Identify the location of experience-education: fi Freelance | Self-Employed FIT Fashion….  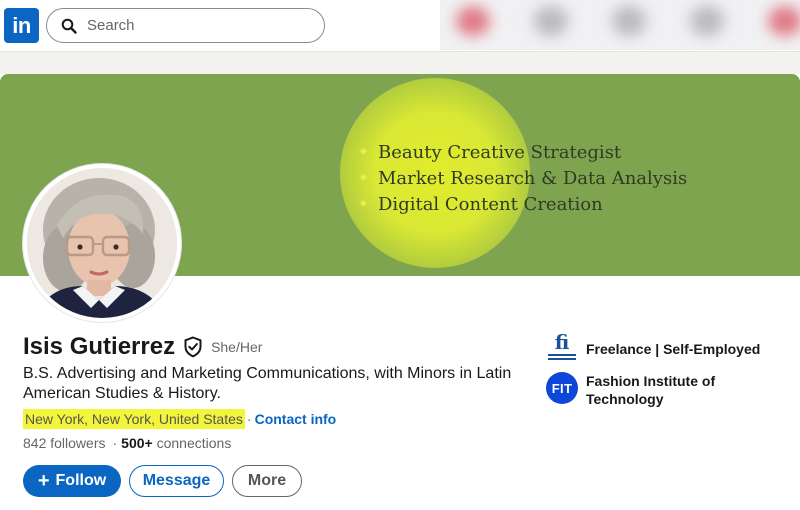
(653, 375).